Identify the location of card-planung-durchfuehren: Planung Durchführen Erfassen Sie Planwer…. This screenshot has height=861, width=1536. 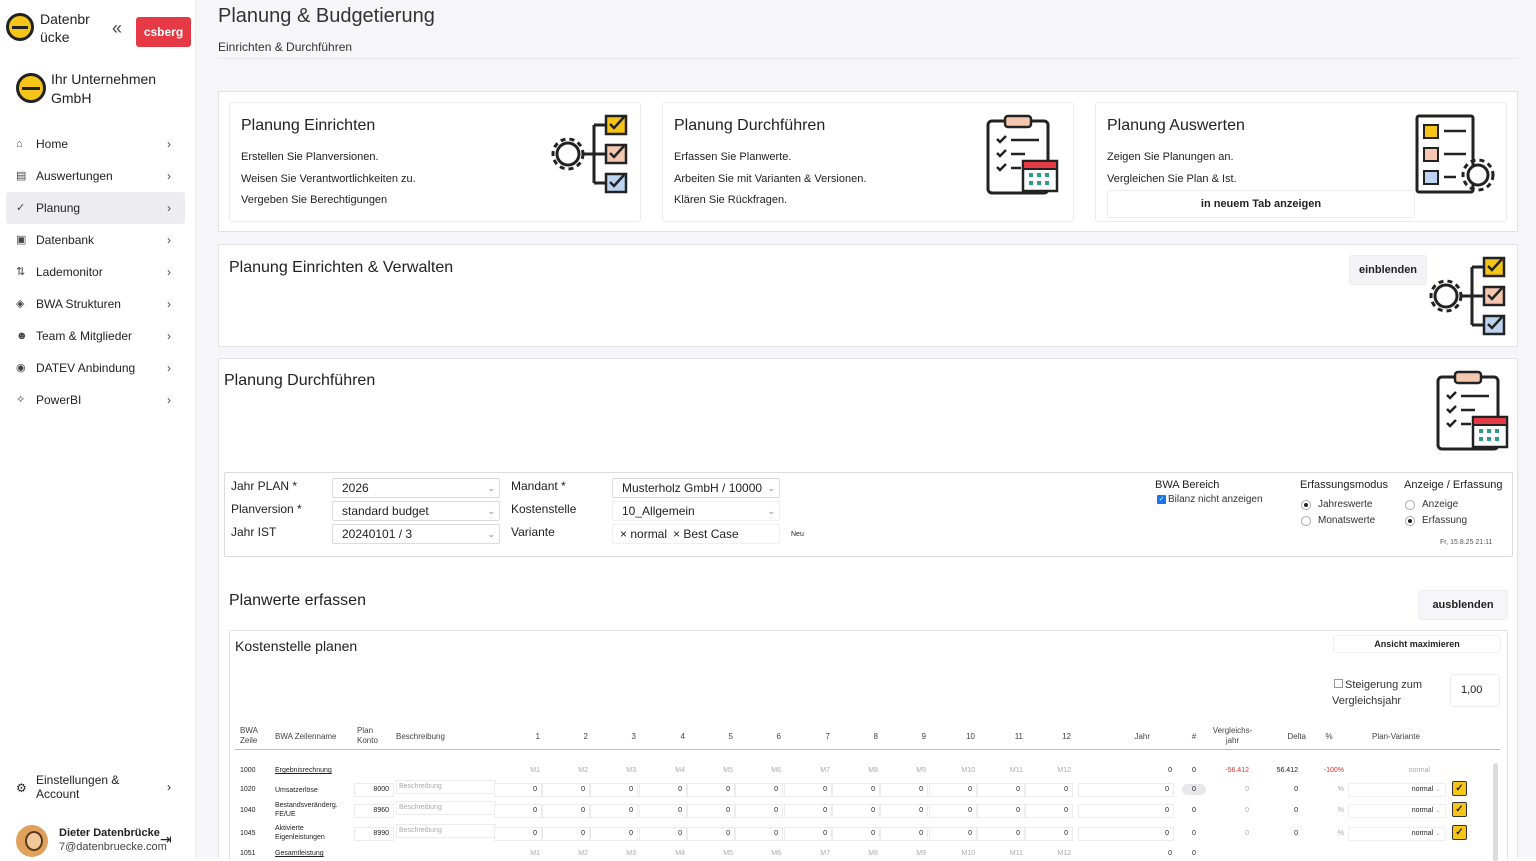
(868, 162).